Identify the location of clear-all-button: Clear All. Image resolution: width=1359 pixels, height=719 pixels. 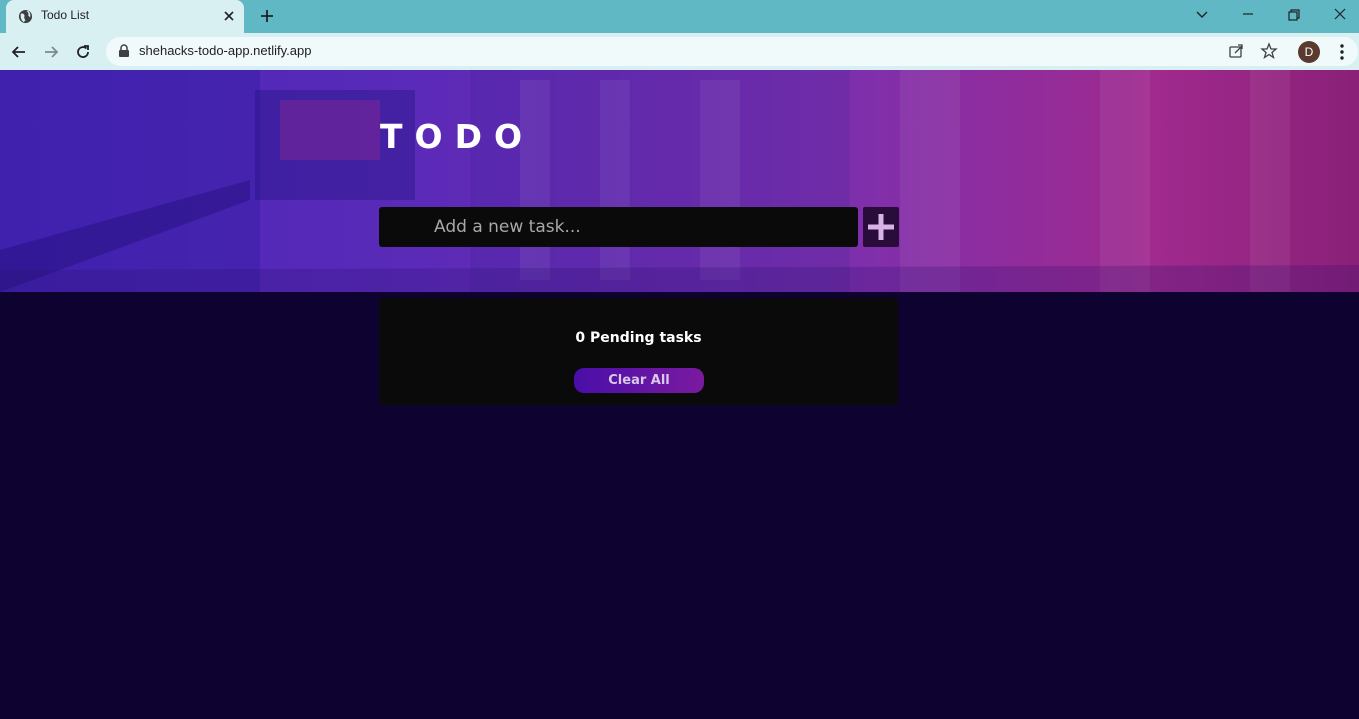
(639, 380).